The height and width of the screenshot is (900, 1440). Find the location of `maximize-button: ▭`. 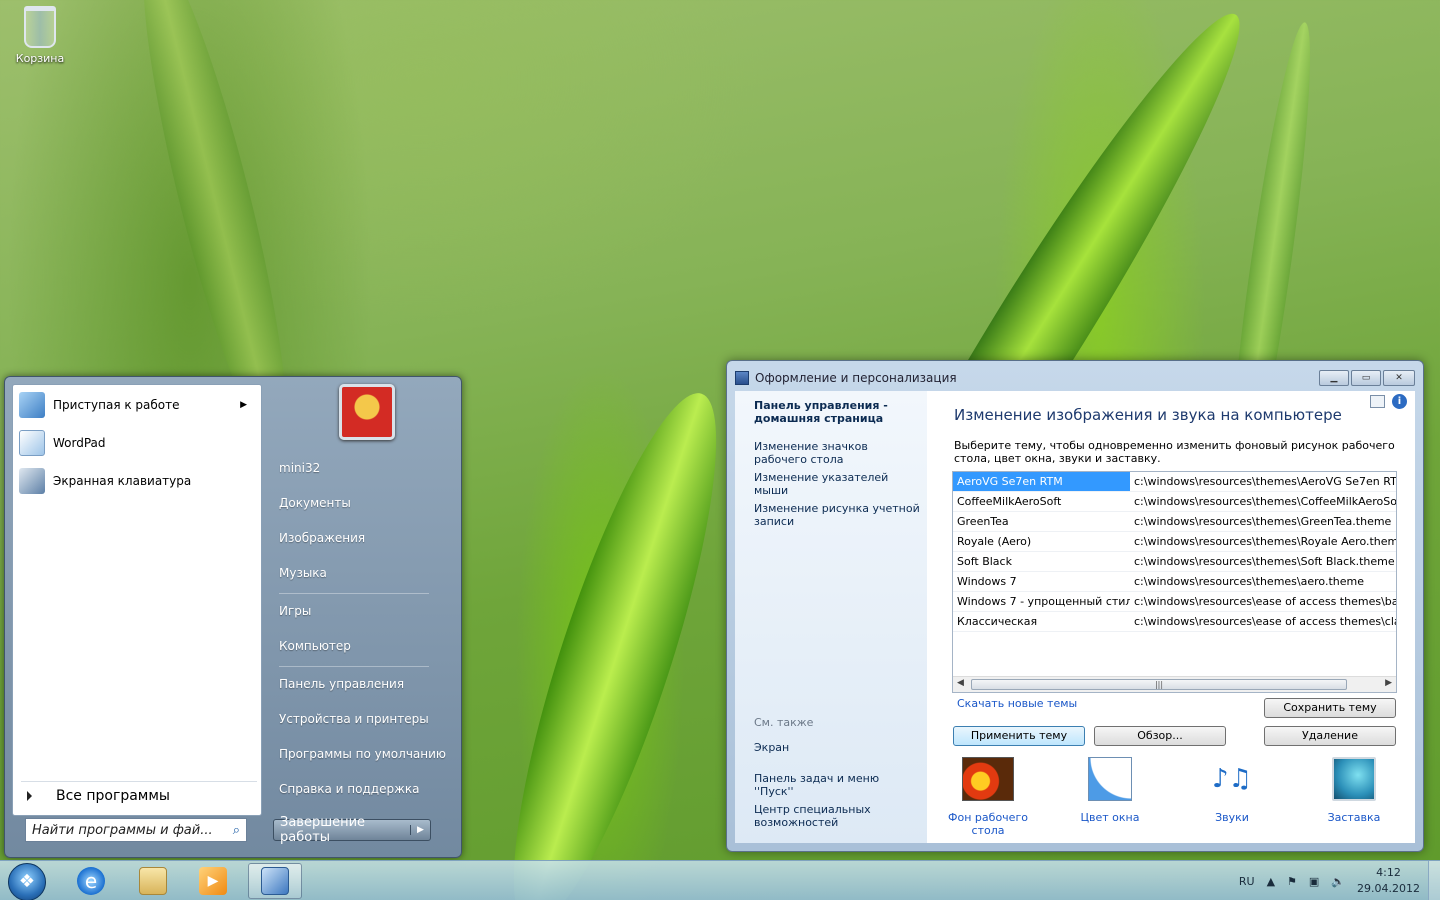

maximize-button: ▭ is located at coordinates (1366, 378).